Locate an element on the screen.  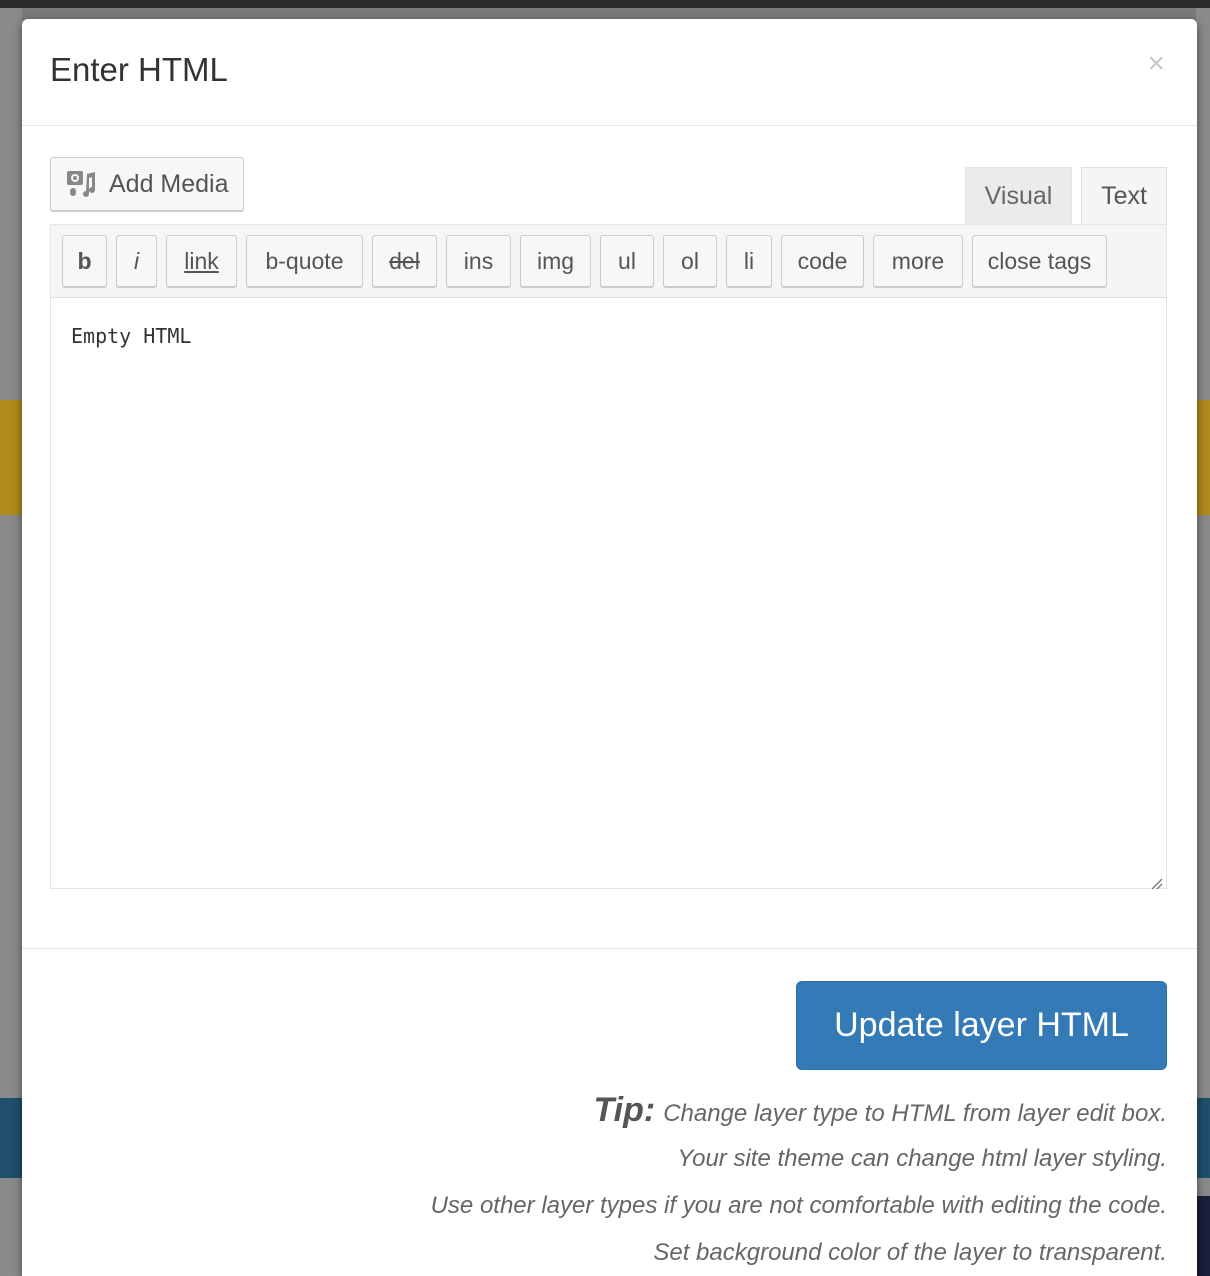
quicktag-code-button: code is located at coordinates (822, 261).